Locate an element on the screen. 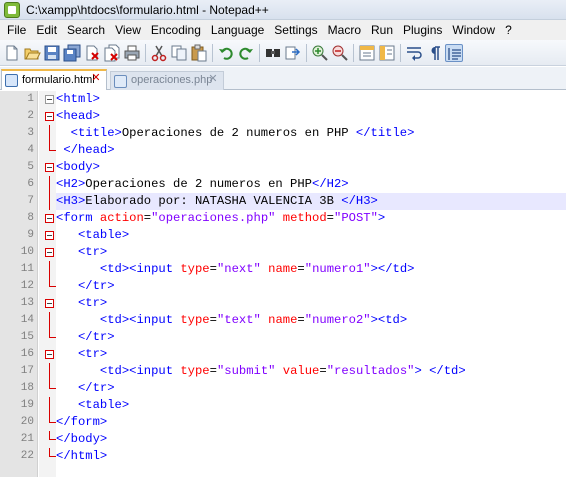 The height and width of the screenshot is (477, 566). line-number: 17 is located at coordinates (27, 371).